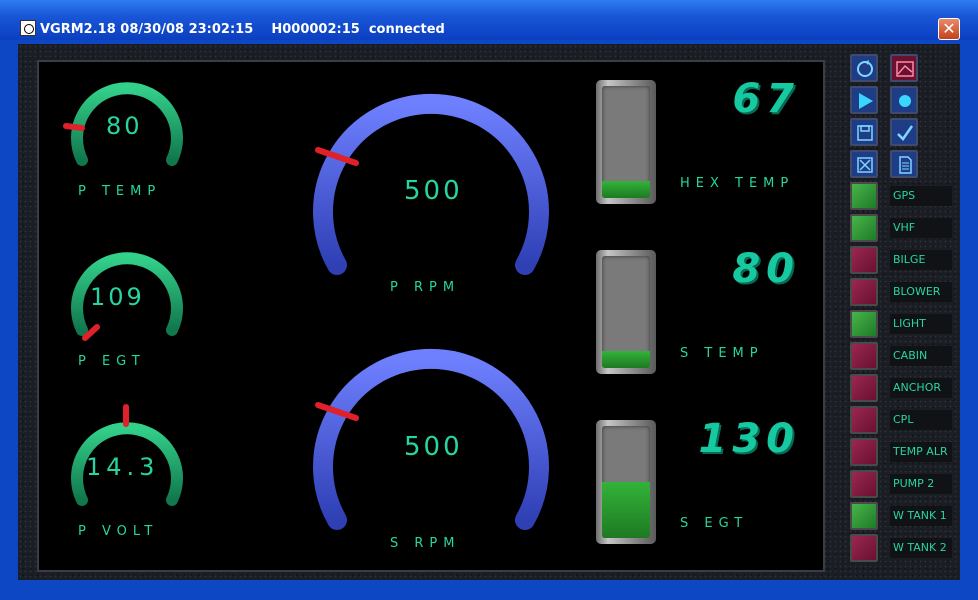 The image size is (978, 600). I want to click on switch-blower-label: BLOWER, so click(921, 292).